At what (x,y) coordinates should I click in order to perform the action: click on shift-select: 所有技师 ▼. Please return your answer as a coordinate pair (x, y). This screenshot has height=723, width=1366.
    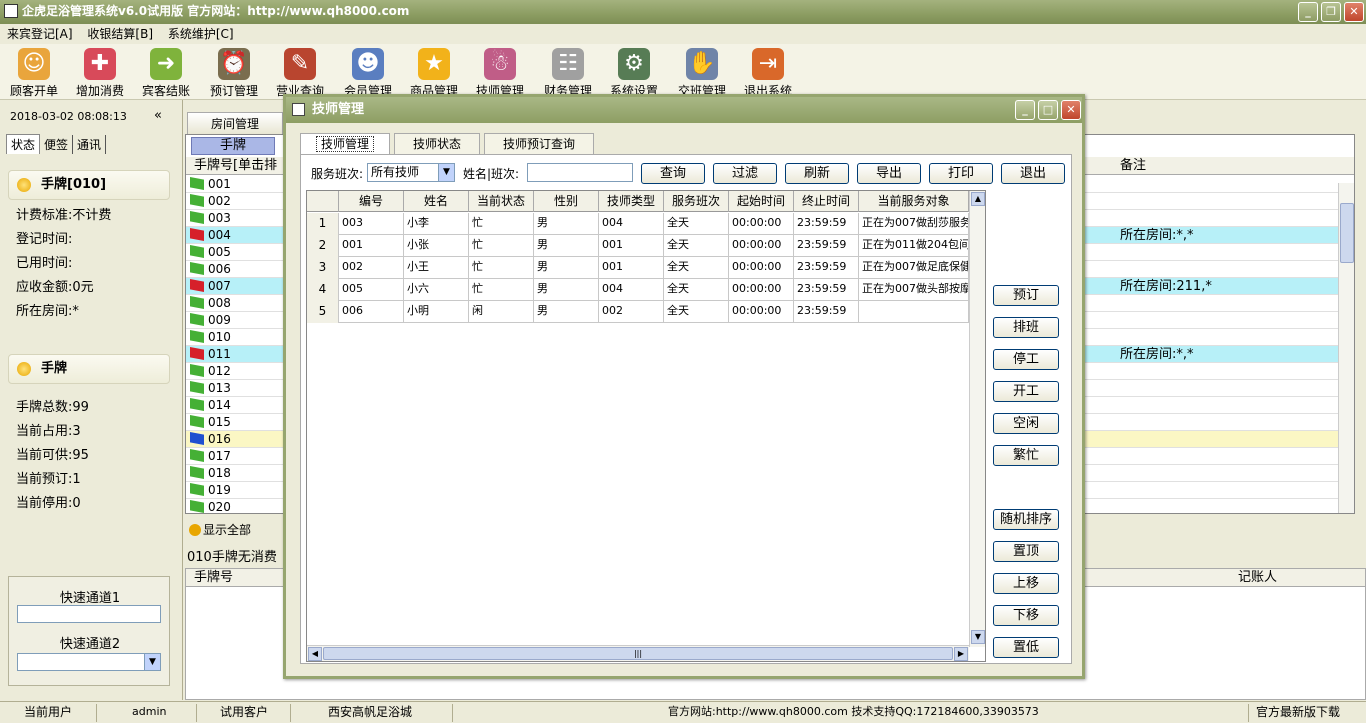
    Looking at the image, I should click on (411, 172).